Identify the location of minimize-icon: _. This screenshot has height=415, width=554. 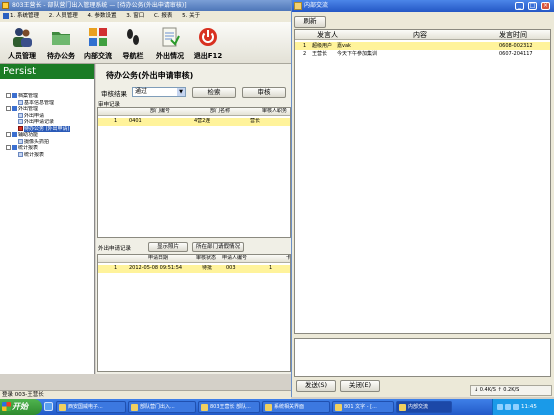
(519, 6).